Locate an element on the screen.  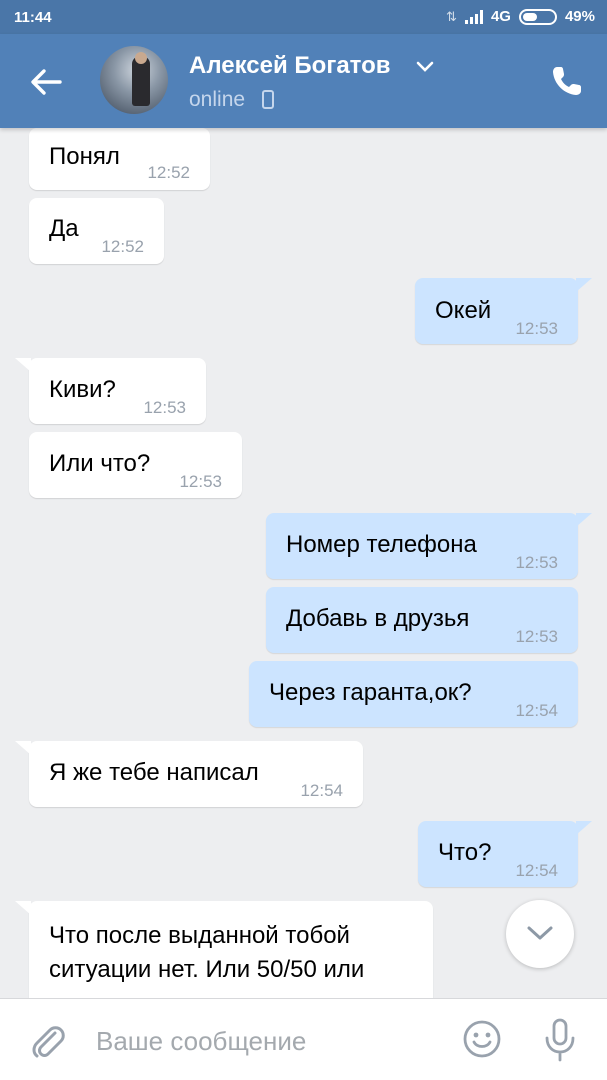
message-bubble-outgoing: Через гаранта,ок? 12:54 is located at coordinates (413, 694).